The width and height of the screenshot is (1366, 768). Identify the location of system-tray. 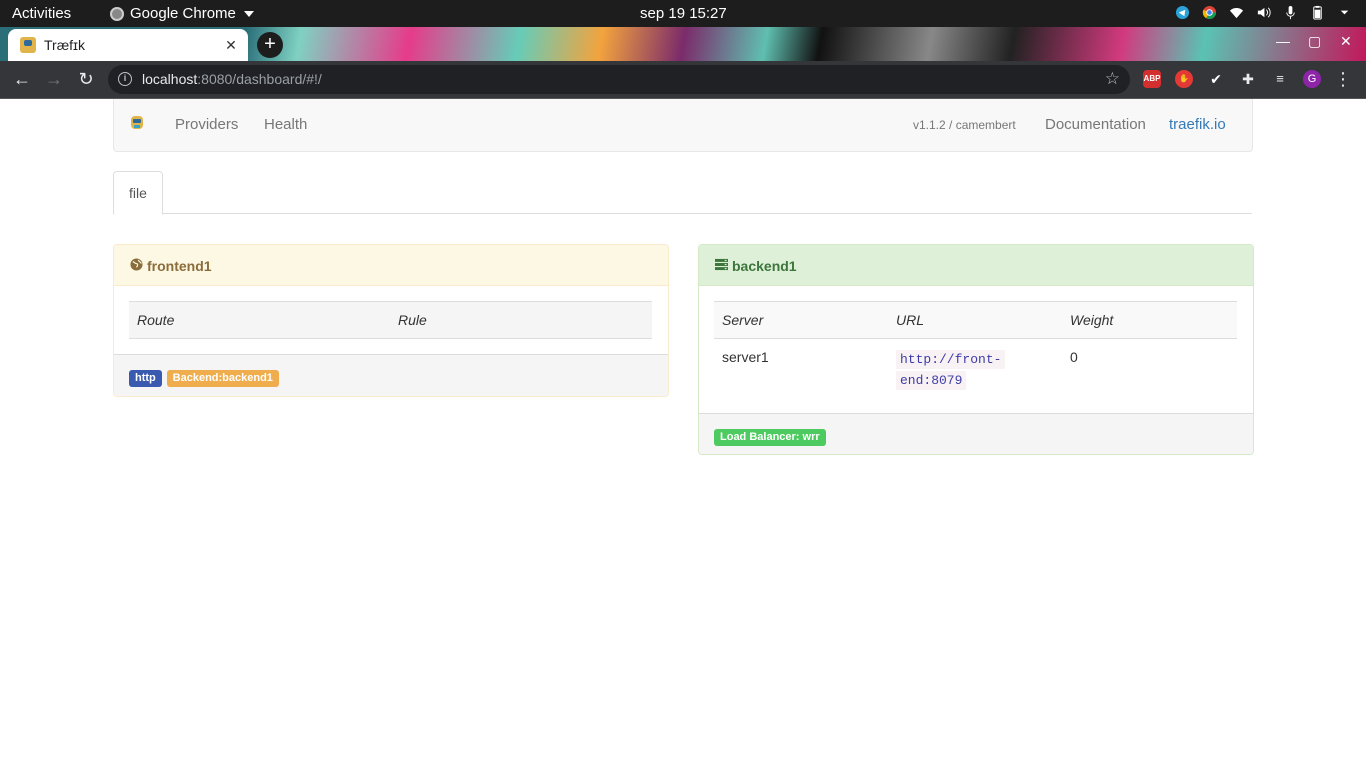
(1263, 12).